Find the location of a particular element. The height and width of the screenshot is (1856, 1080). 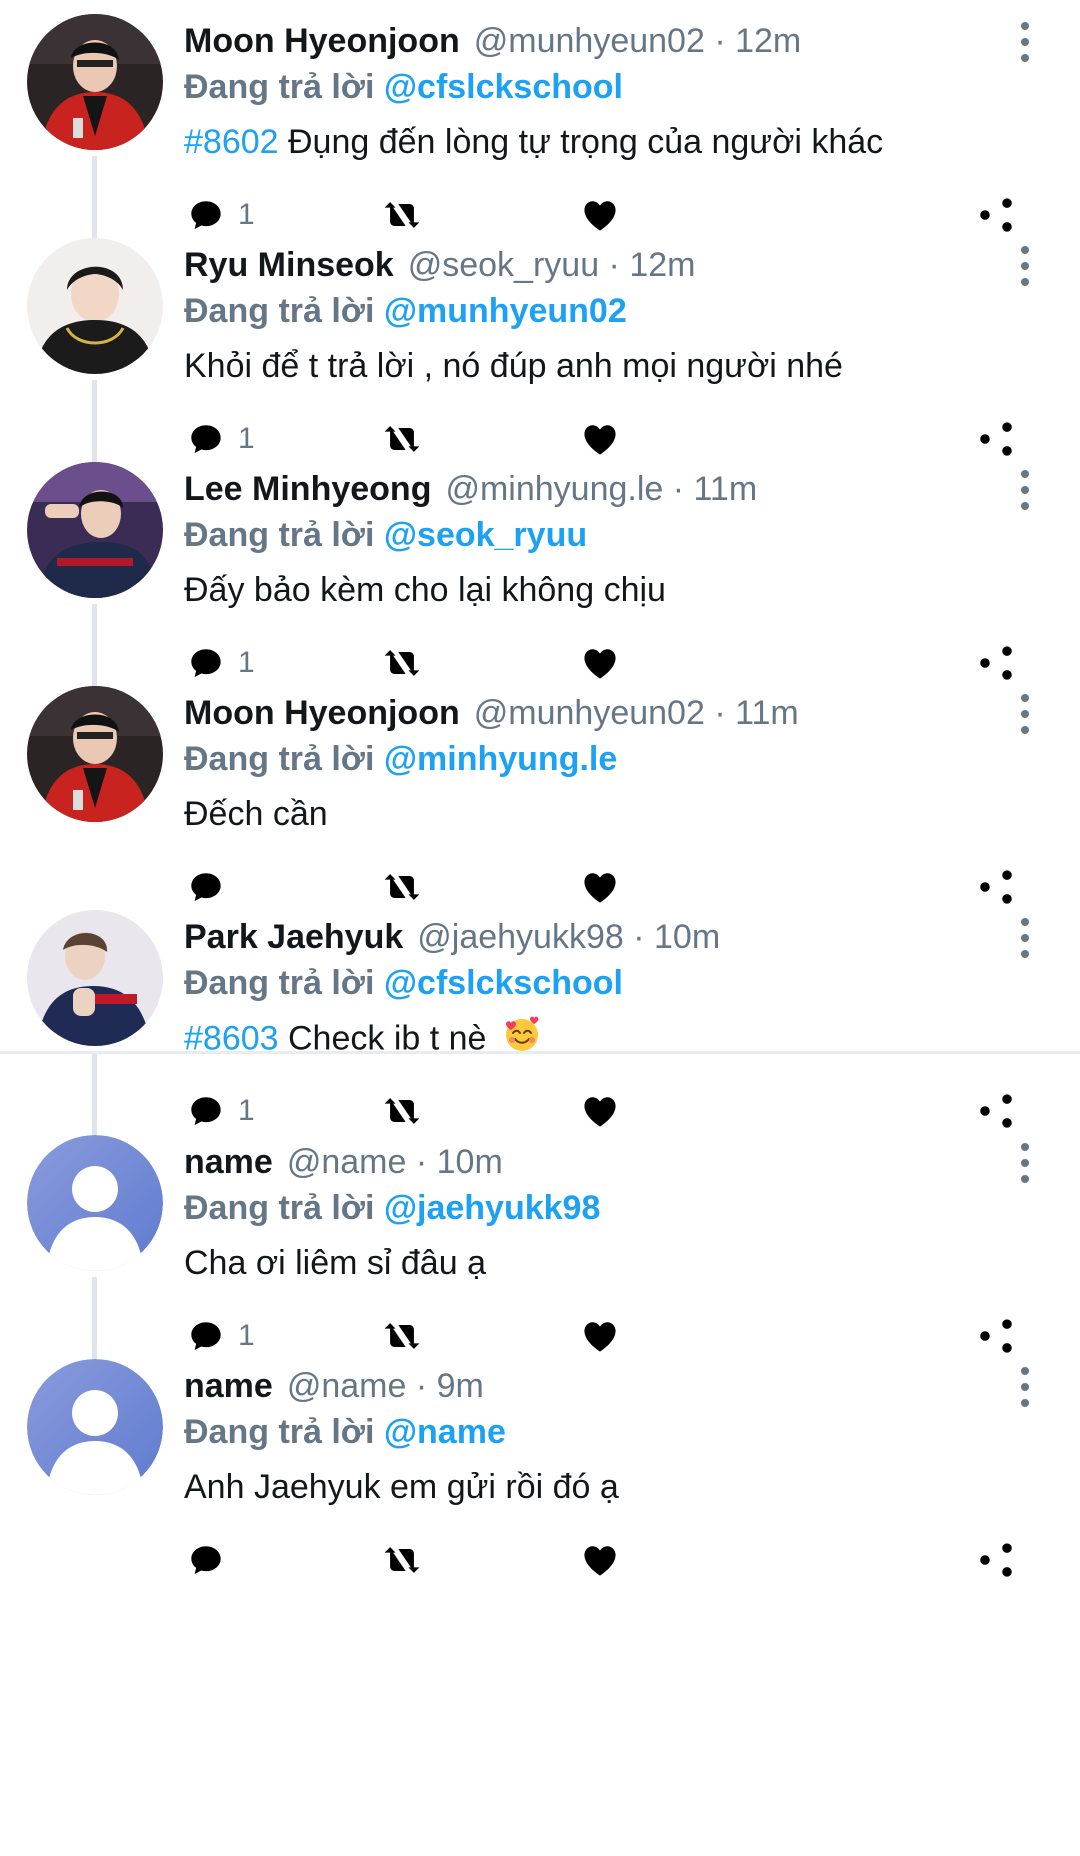

tweet-text-content: Đếch cần is located at coordinates (256, 814).